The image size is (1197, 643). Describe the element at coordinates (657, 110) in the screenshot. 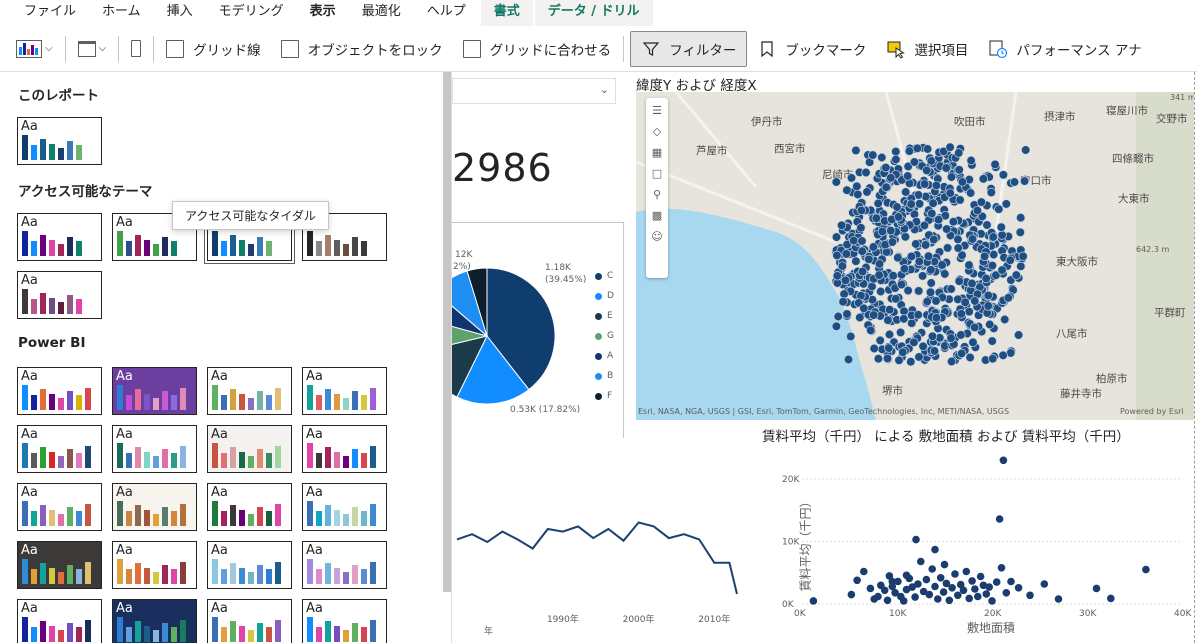

I see `menu-icon: ☰` at that location.